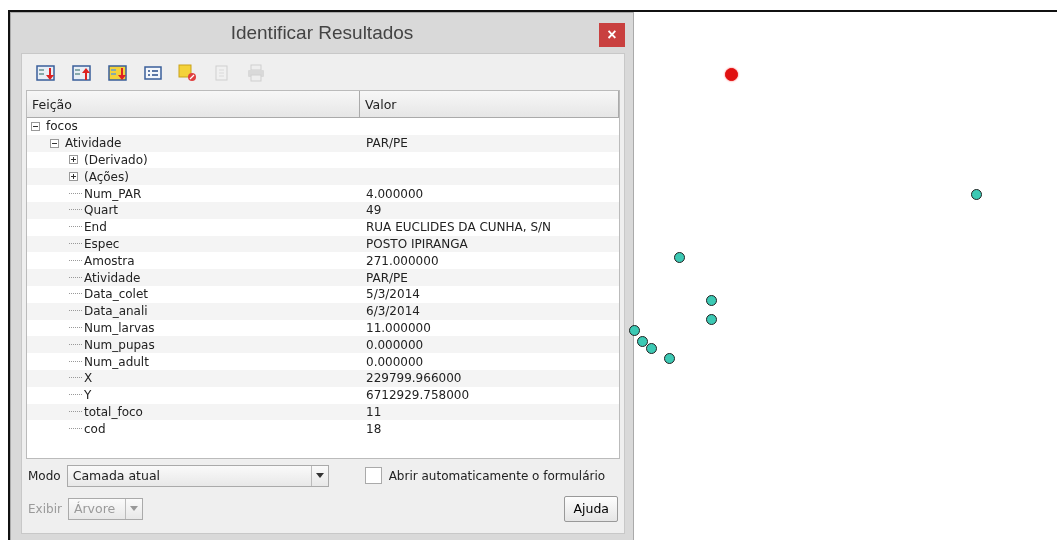 The height and width of the screenshot is (540, 1057). I want to click on list-icon, so click(153, 73).